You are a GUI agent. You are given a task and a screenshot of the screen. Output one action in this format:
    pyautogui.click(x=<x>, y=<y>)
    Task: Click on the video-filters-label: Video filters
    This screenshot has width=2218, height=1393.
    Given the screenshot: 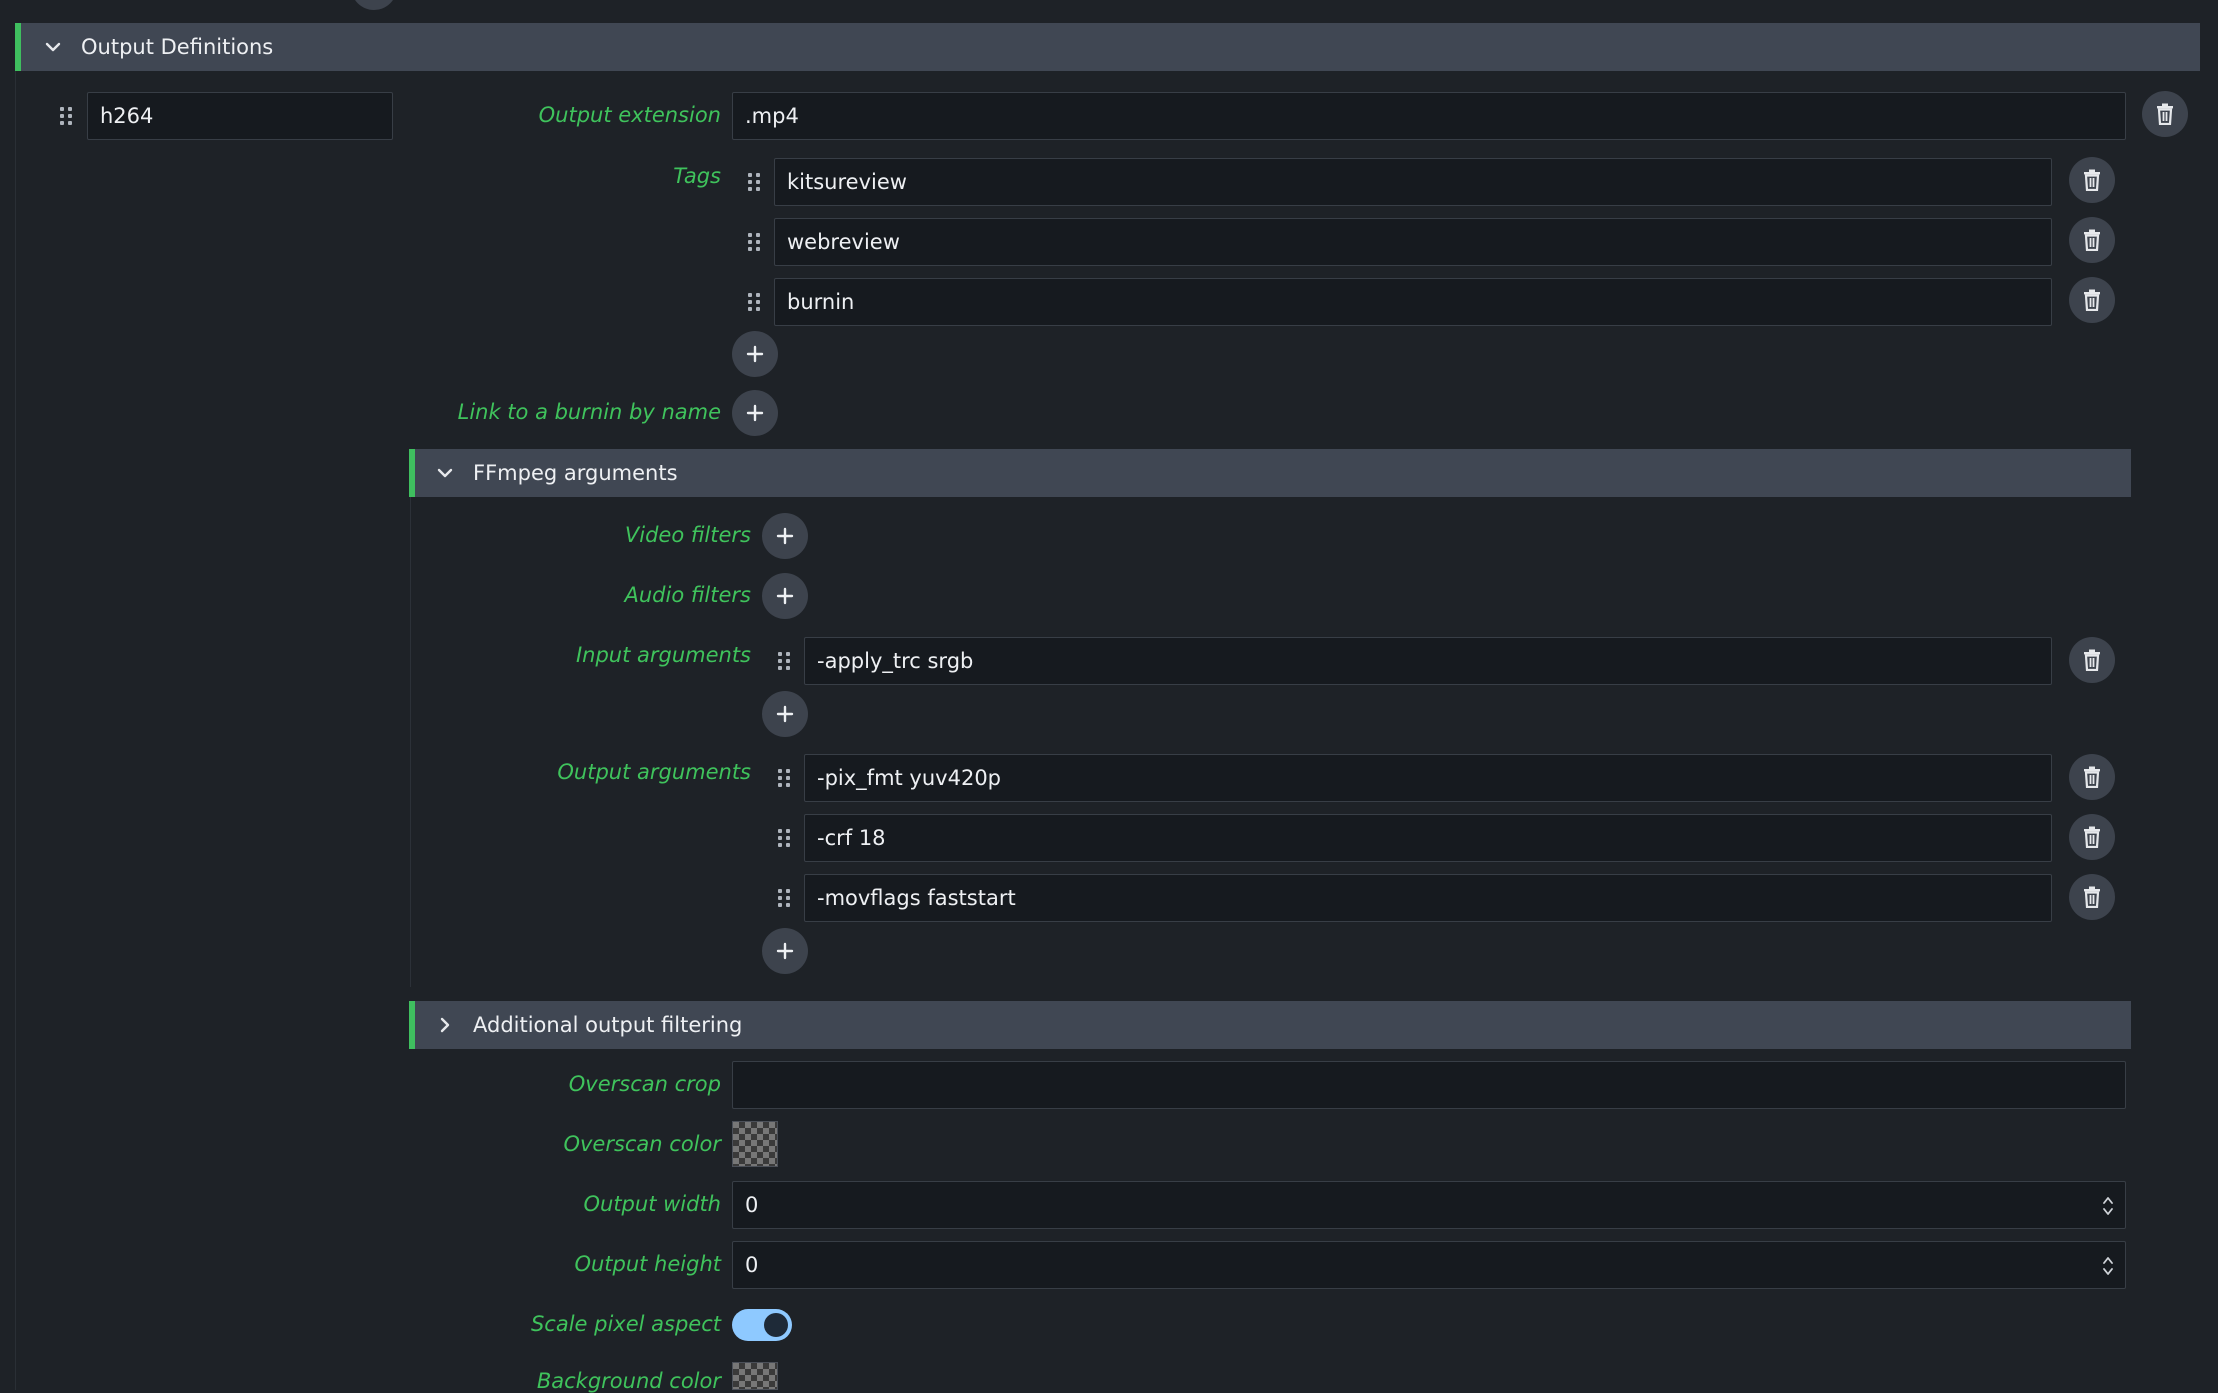 What is the action you would take?
    pyautogui.click(x=687, y=535)
    